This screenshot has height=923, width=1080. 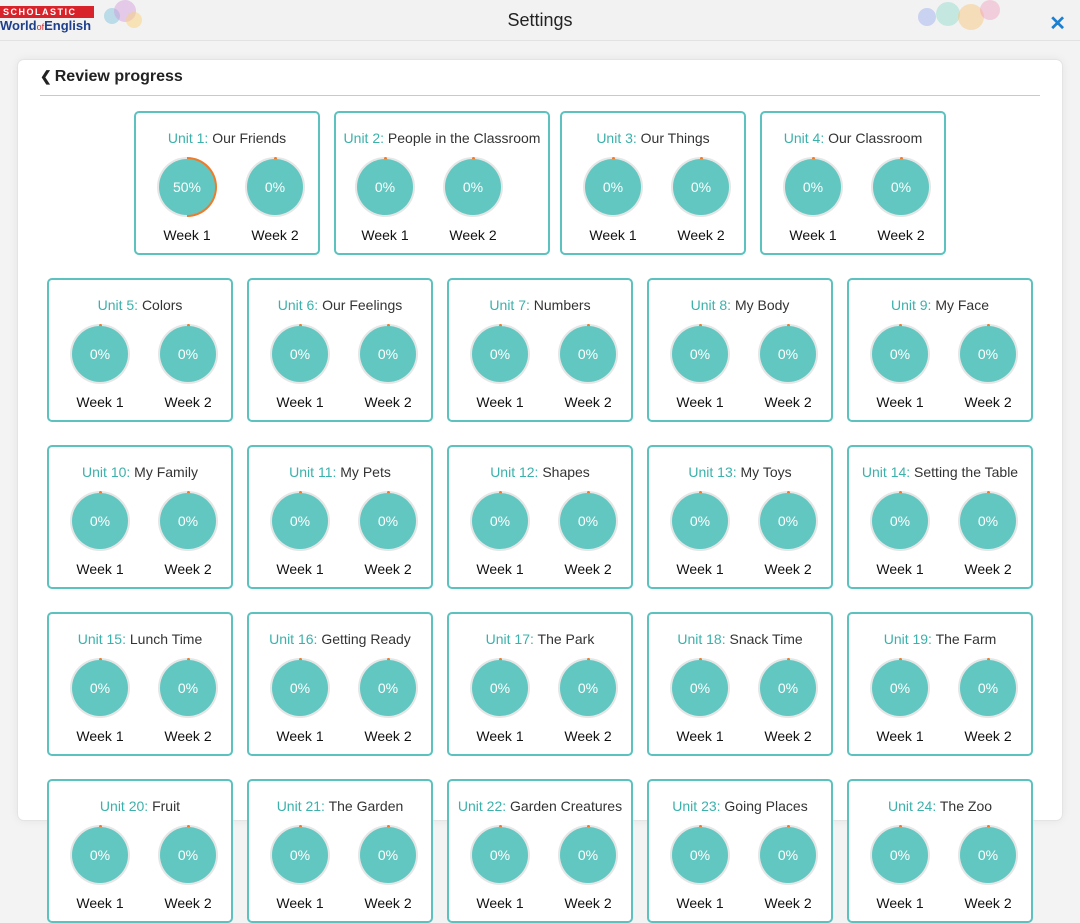 I want to click on unit-name: The Garden, so click(x=366, y=806).